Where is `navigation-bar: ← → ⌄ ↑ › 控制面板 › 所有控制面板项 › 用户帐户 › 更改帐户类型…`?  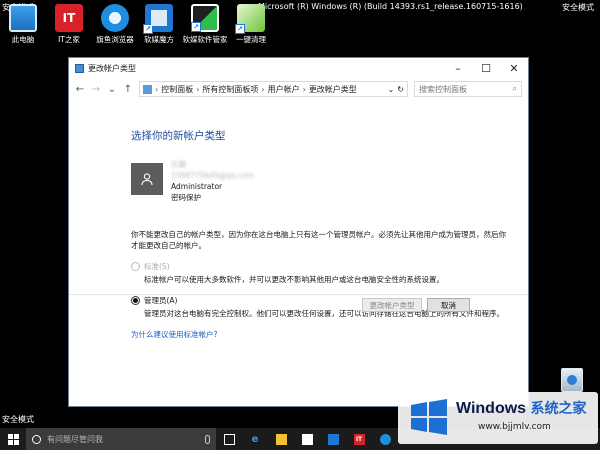
navigation-bar: ← → ⌄ ↑ › 控制面板 › 所有控制面板项 › 用户帐户 › 更改帐户类型… is located at coordinates (298, 89).